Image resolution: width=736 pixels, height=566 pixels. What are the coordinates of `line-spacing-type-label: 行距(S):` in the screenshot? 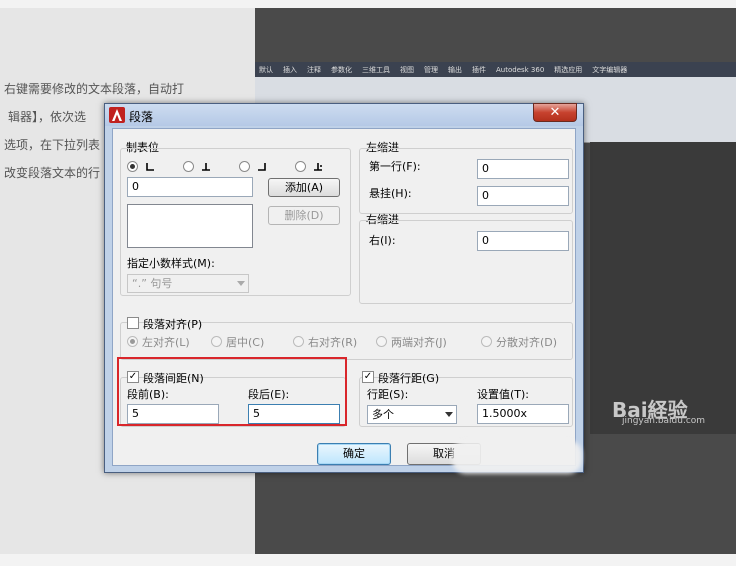 It's located at (388, 394).